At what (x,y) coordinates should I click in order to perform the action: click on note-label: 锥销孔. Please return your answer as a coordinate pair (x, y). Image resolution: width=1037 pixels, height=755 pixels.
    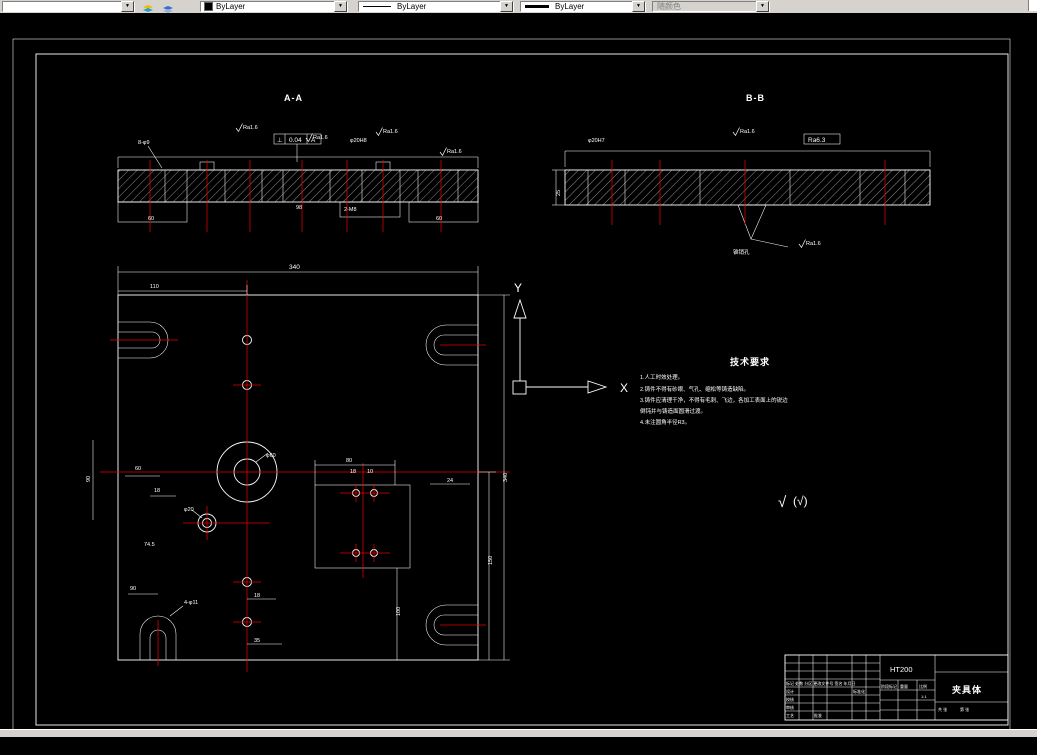
    Looking at the image, I should click on (741, 252).